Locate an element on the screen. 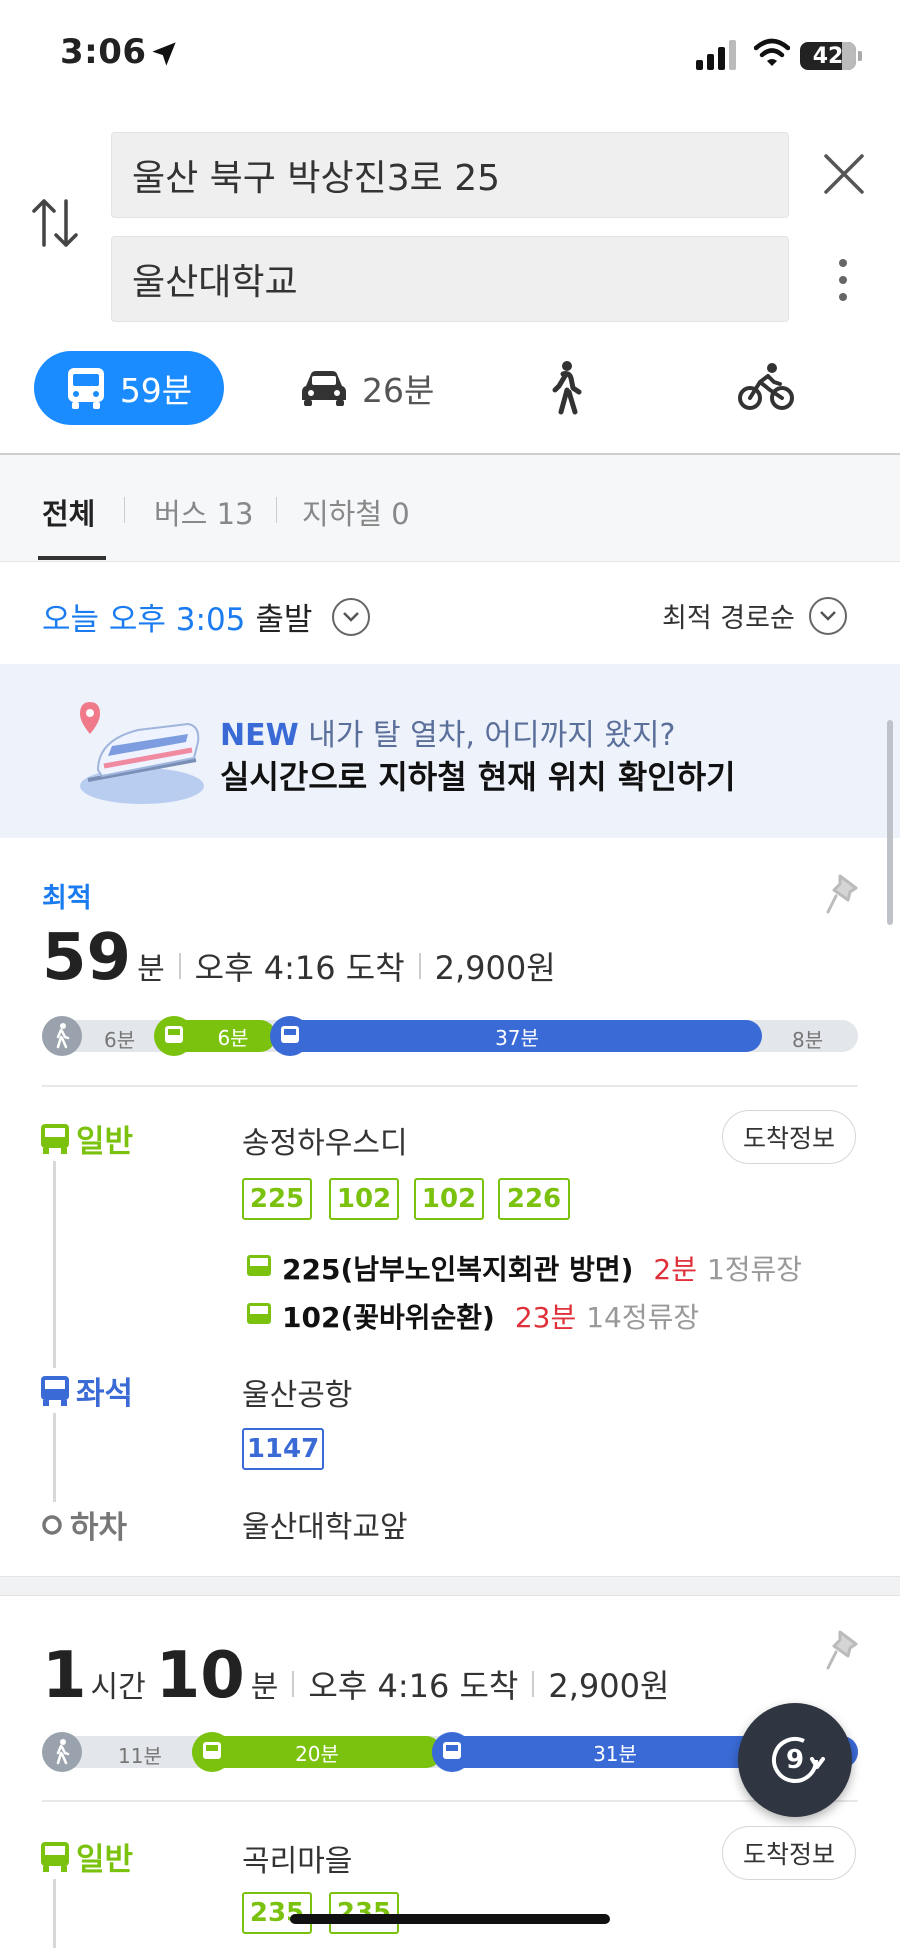 This screenshot has width=900, height=1948. arrival-eta: 2분 is located at coordinates (675, 1269).